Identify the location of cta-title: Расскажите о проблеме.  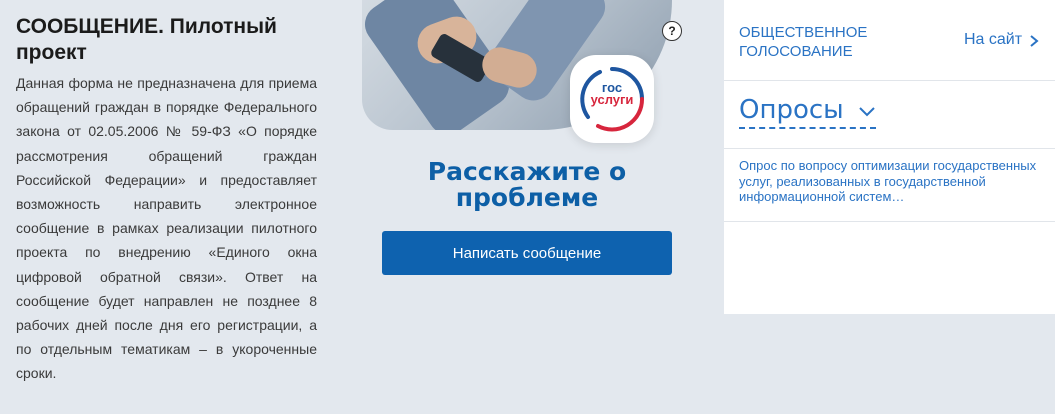
(527, 184).